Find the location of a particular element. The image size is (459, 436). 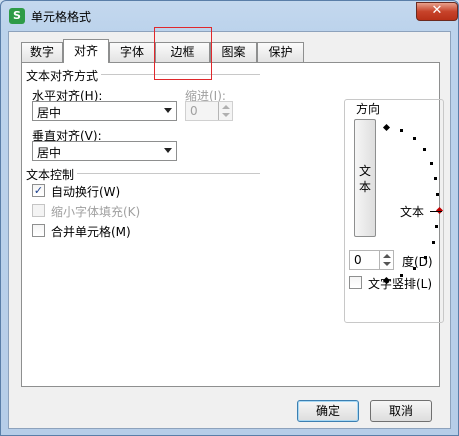

text-control-group-title: 文本控制 is located at coordinates (52, 174).